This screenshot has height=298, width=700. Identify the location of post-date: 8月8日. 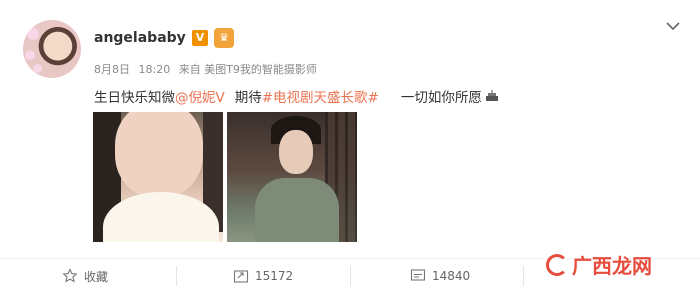
(112, 69).